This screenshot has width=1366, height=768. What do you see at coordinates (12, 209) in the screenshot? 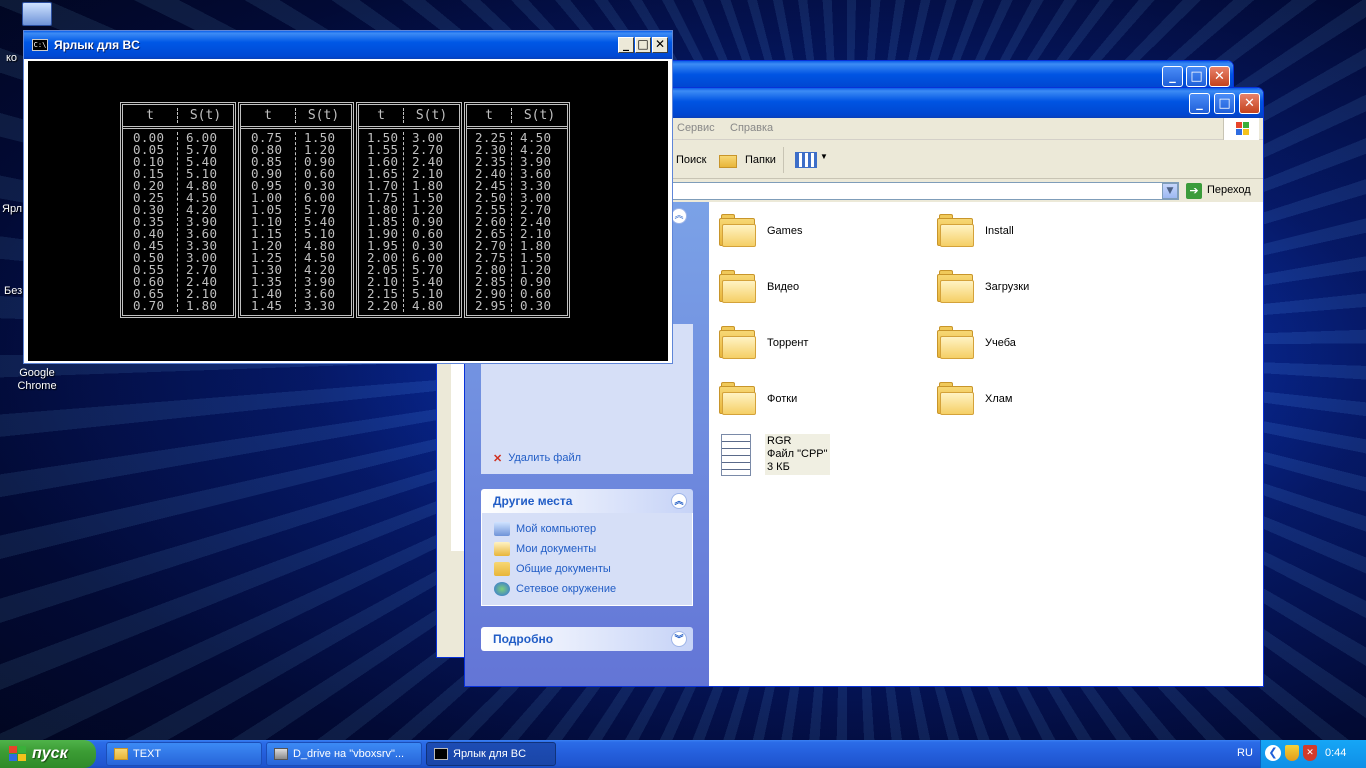
I see `desktop-label-shortcut: Ярл` at bounding box center [12, 209].